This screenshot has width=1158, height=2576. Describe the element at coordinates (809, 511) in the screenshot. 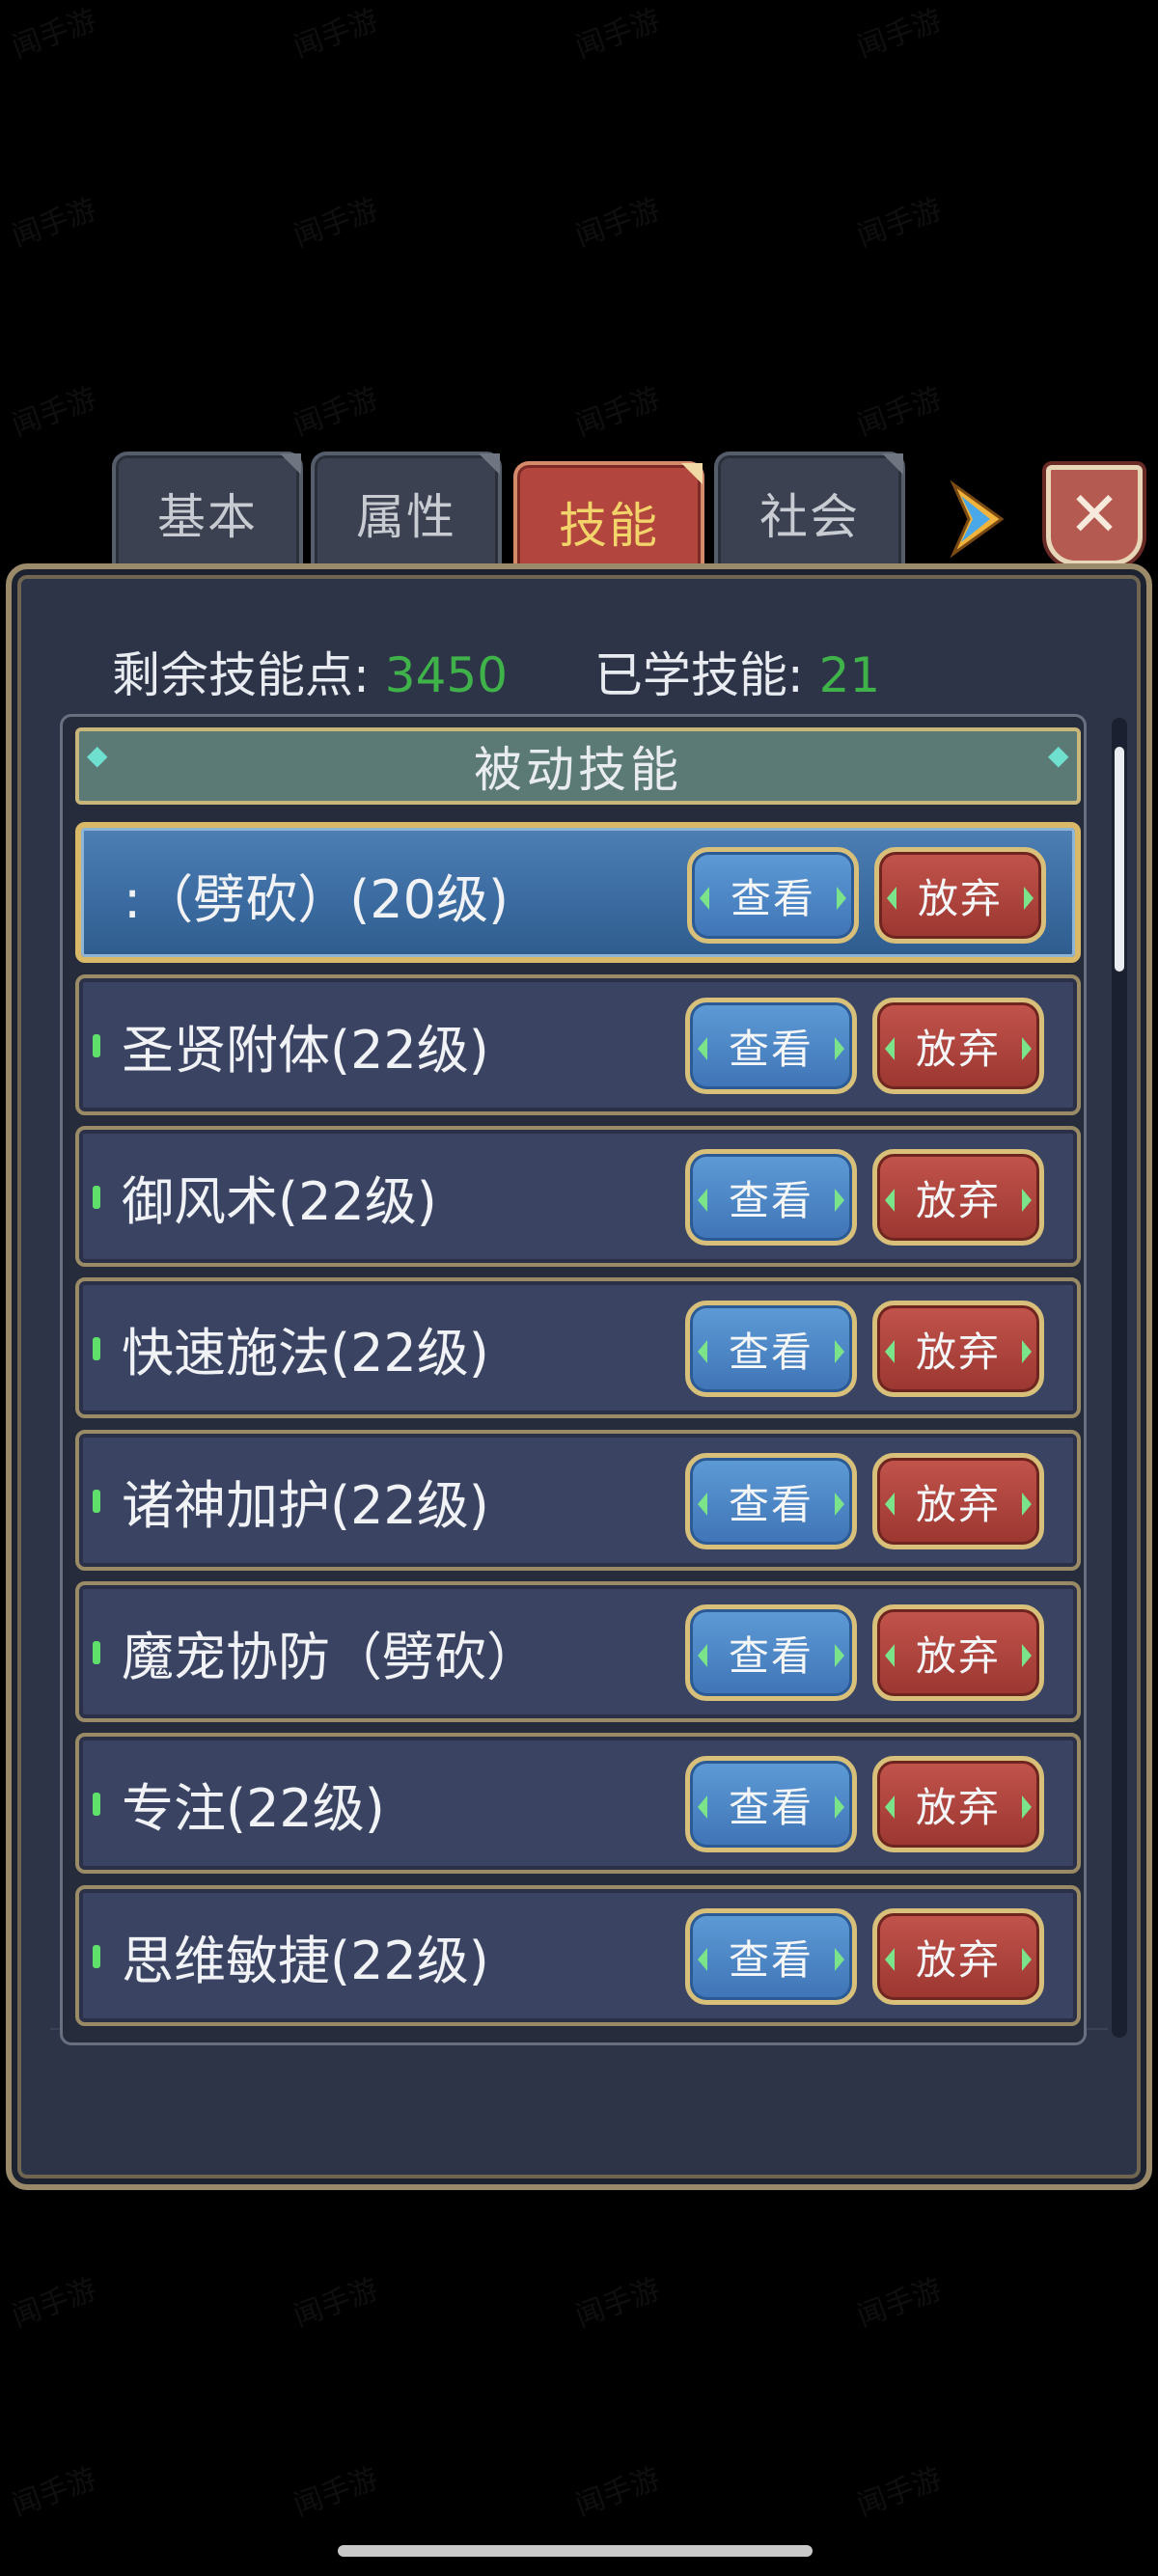

I see `tab-social: 社会` at that location.